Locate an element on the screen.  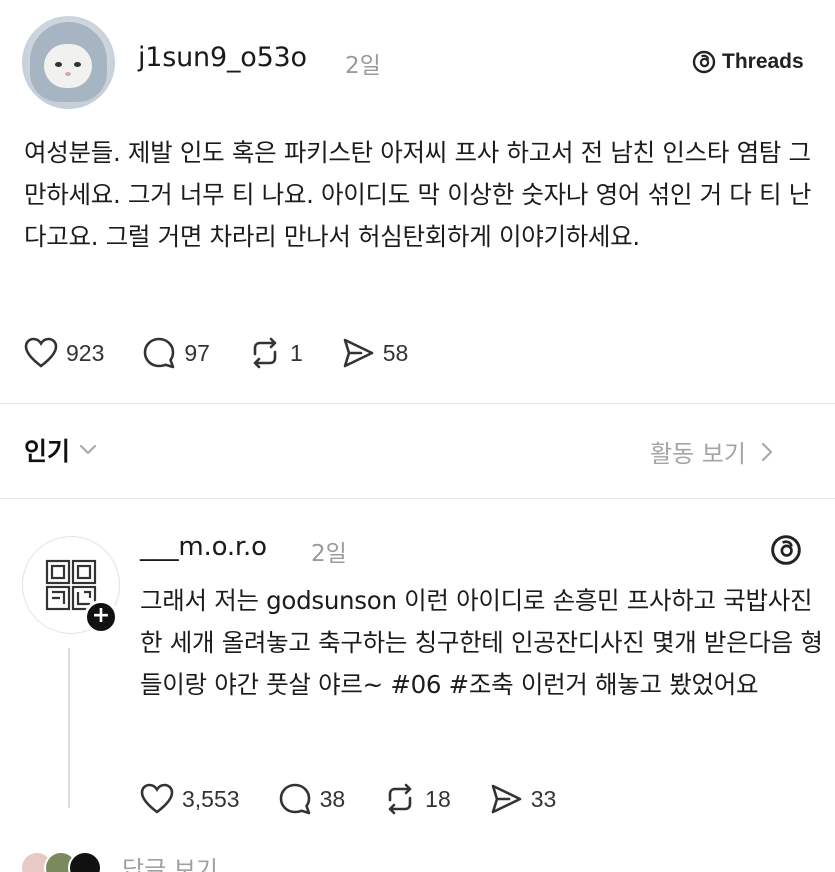
follow-plus-icon: + is located at coordinates (101, 617).